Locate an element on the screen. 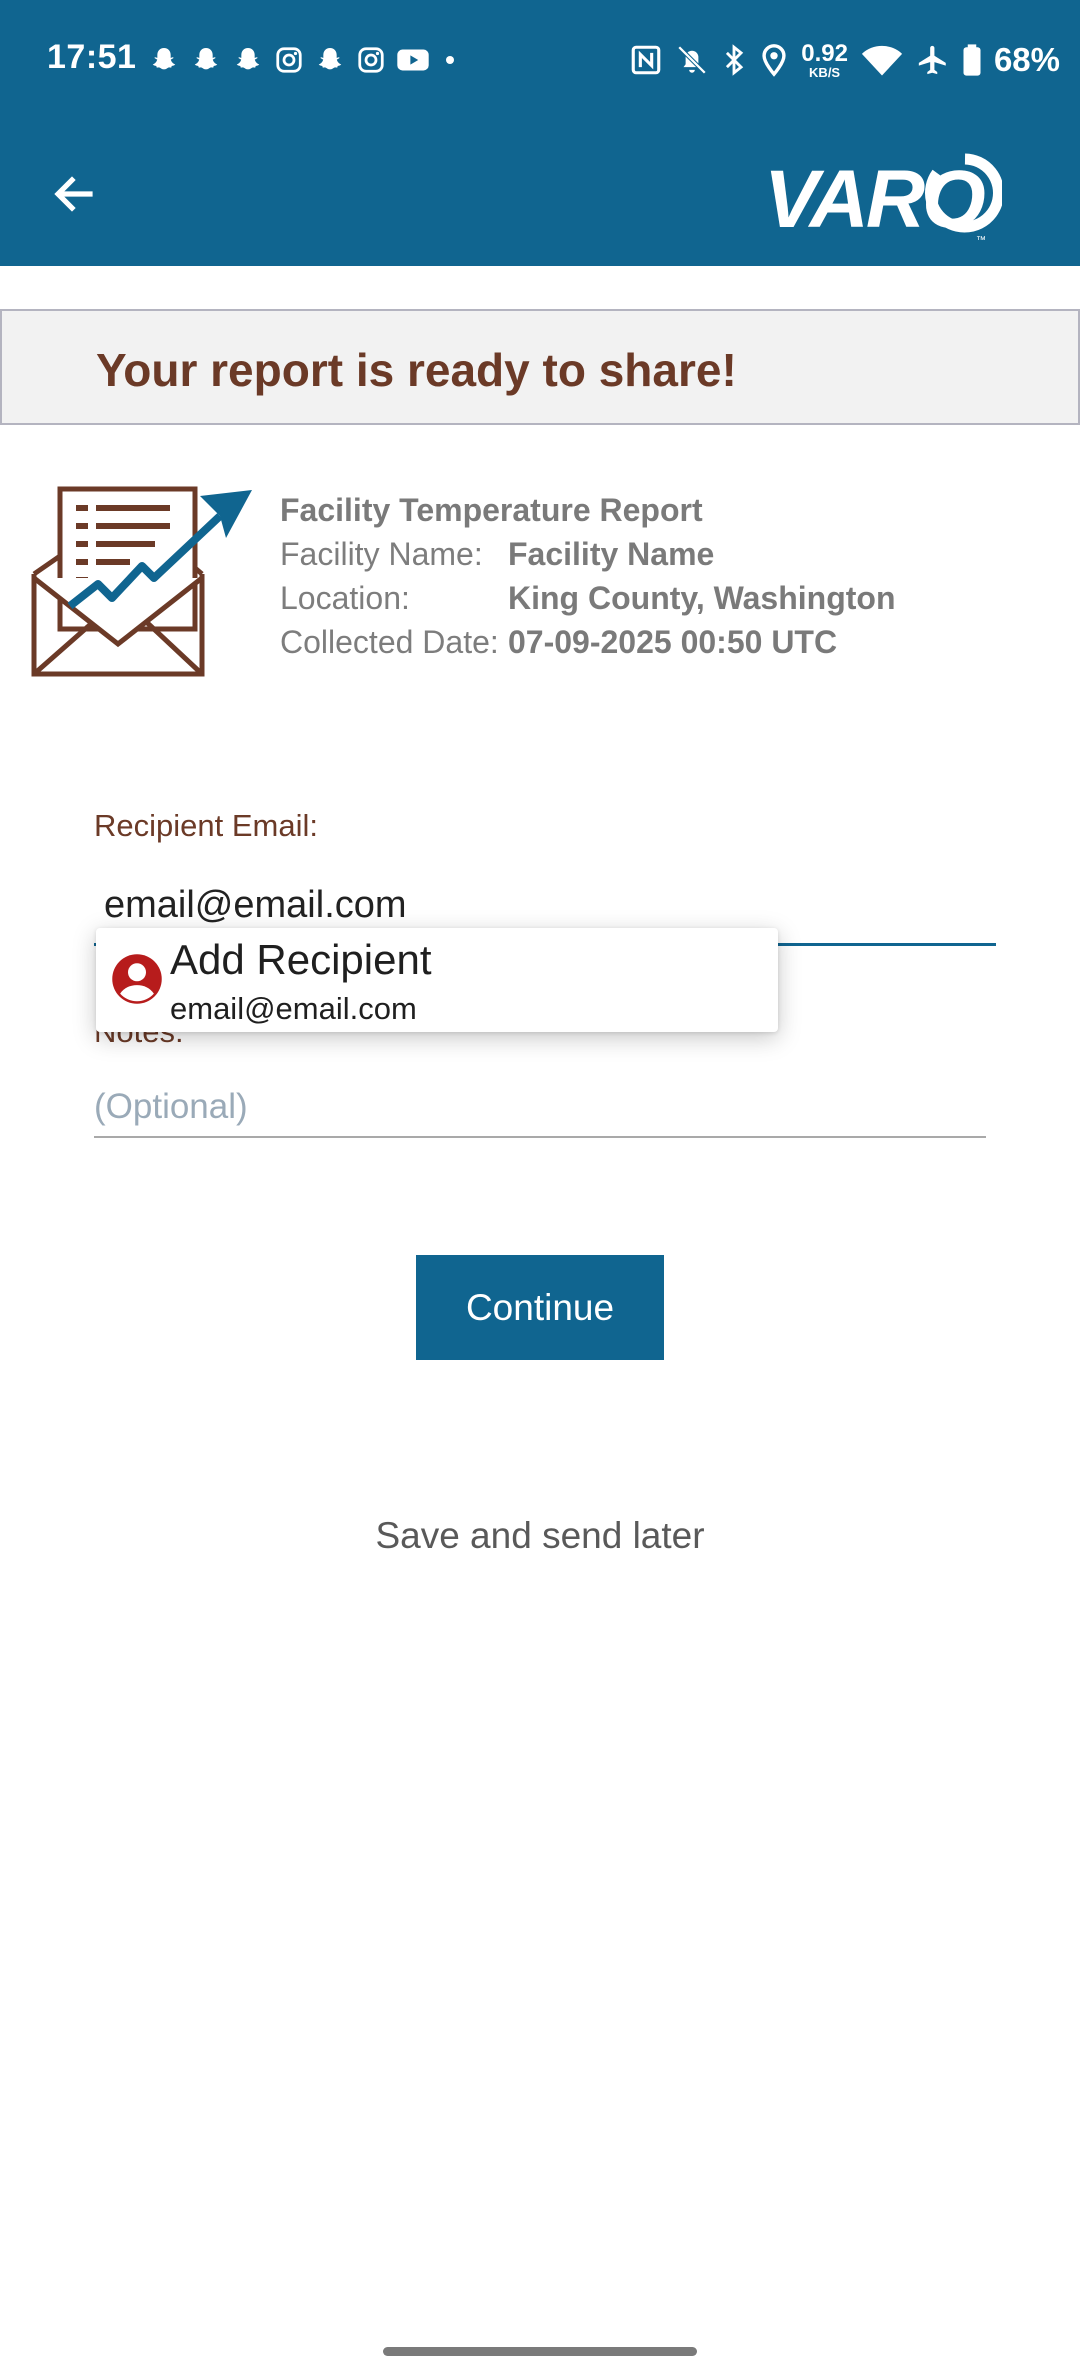  banner-message: Your report is ready to share! is located at coordinates (416, 370).